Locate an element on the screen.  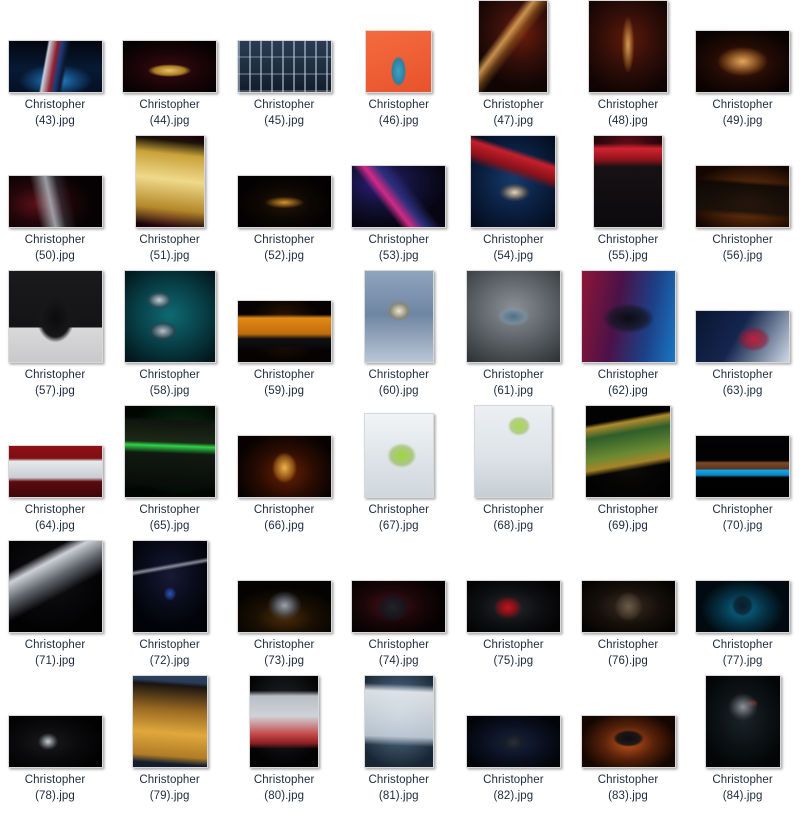
file-item: Christopher (82).jpg is located at coordinates (513, 738).